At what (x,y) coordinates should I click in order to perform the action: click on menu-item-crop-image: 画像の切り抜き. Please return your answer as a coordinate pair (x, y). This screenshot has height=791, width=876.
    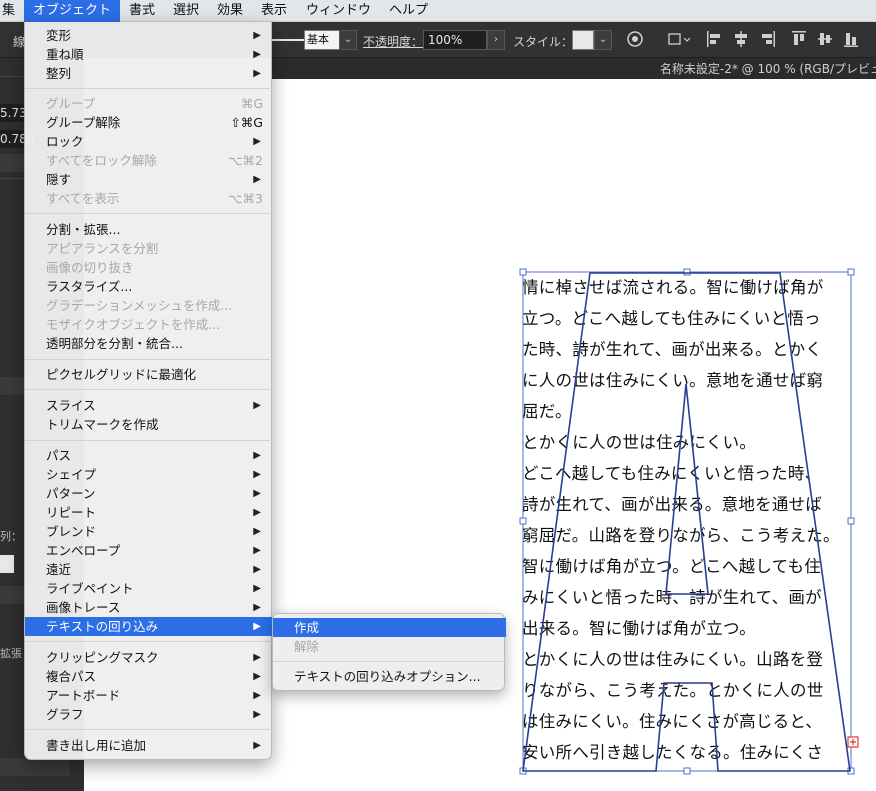
    Looking at the image, I should click on (149, 267).